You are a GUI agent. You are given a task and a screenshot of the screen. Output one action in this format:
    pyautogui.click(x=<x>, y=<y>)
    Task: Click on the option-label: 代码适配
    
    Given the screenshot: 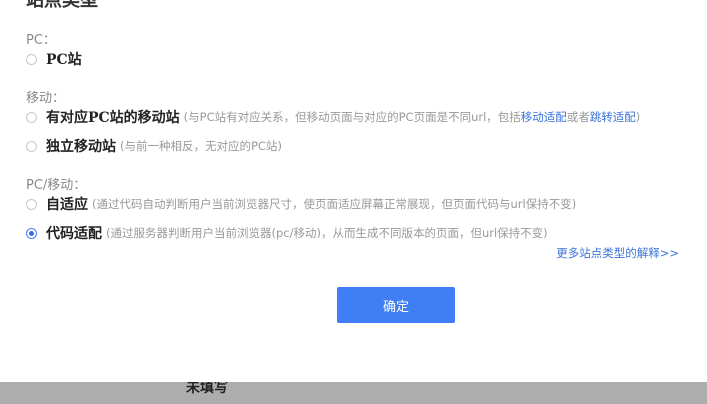 What is the action you would take?
    pyautogui.click(x=74, y=234)
    